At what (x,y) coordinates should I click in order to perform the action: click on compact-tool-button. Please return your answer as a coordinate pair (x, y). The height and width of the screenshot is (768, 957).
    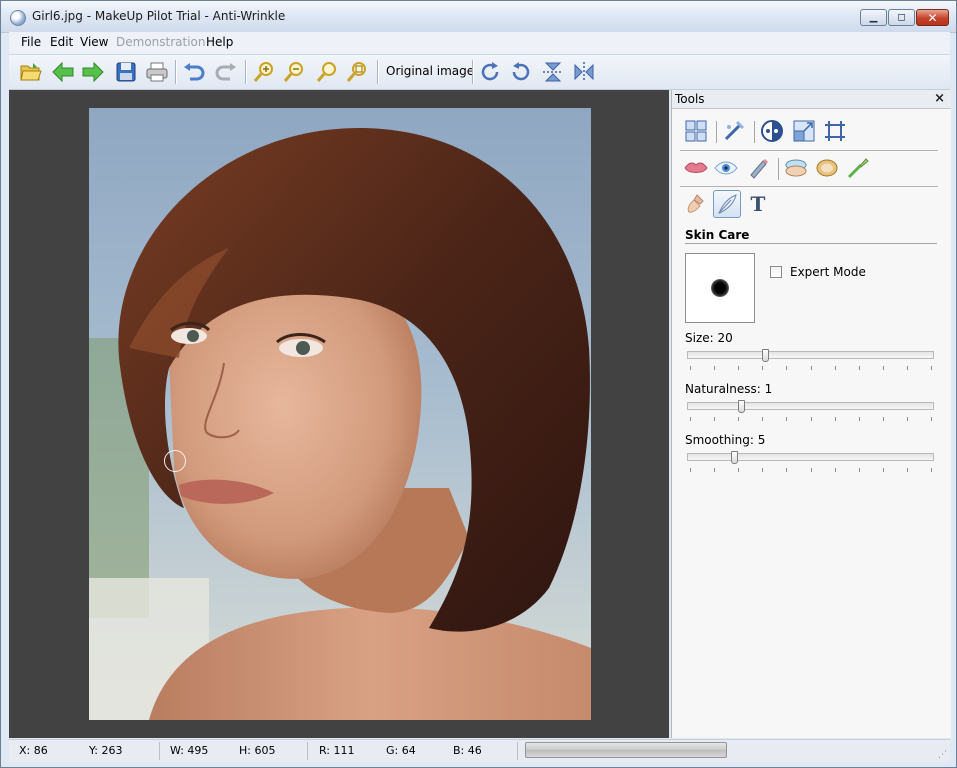
    Looking at the image, I should click on (827, 168).